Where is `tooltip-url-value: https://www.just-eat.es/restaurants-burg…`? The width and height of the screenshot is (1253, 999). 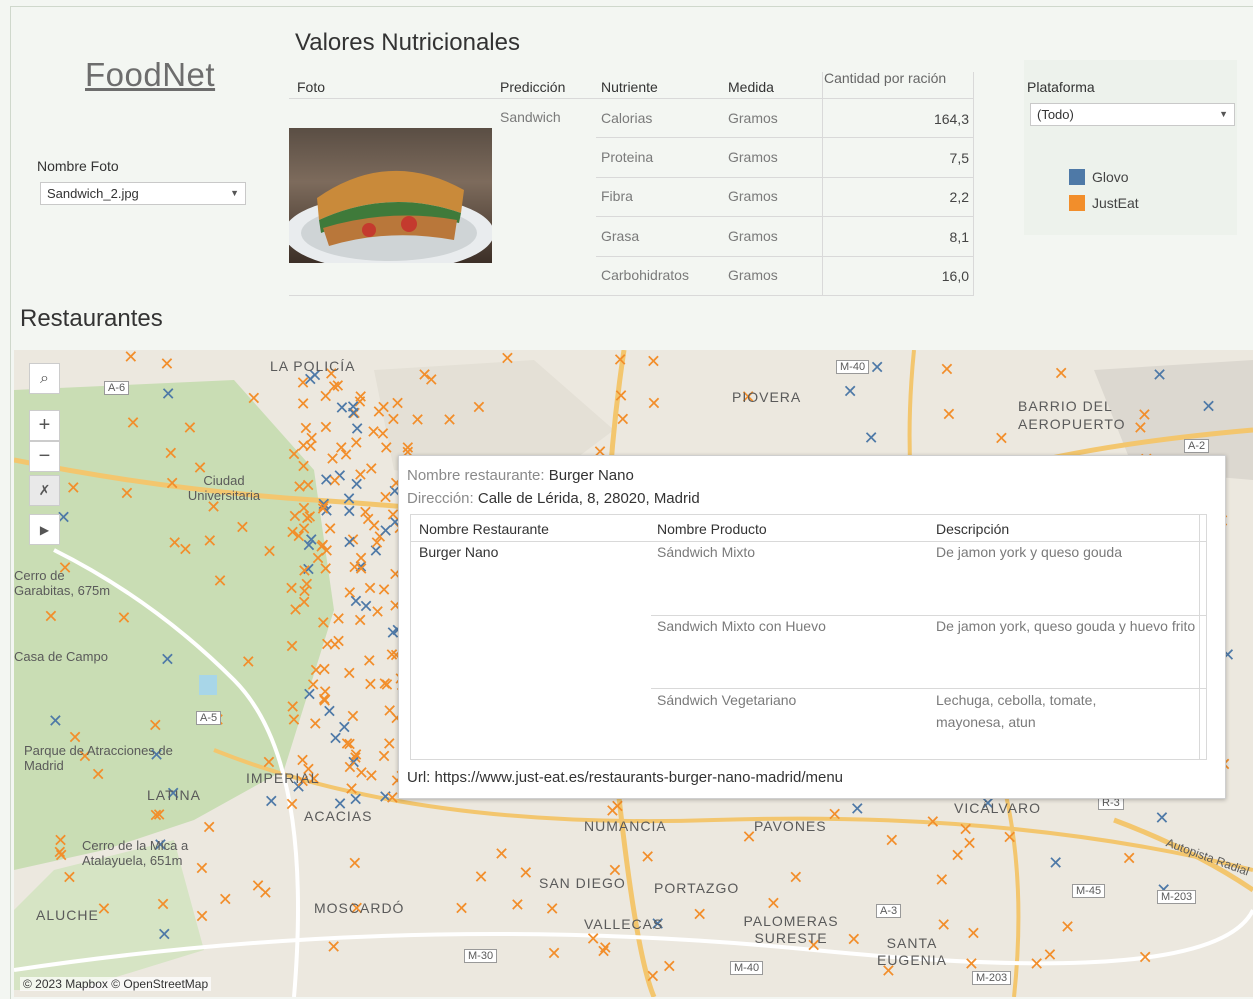 tooltip-url-value: https://www.just-eat.es/restaurants-burg… is located at coordinates (639, 777).